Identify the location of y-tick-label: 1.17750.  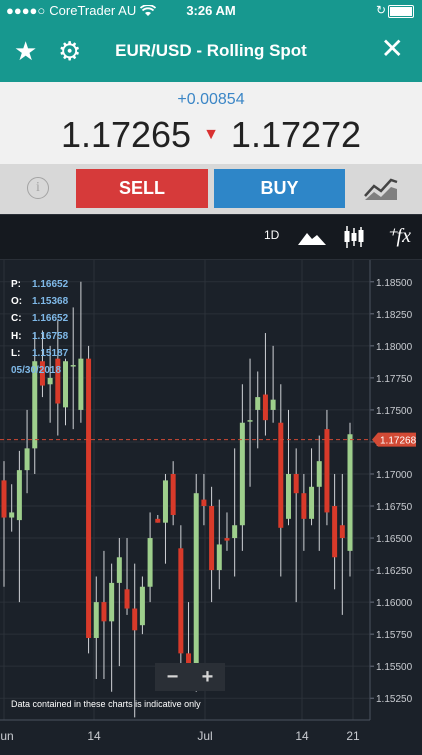
(394, 379).